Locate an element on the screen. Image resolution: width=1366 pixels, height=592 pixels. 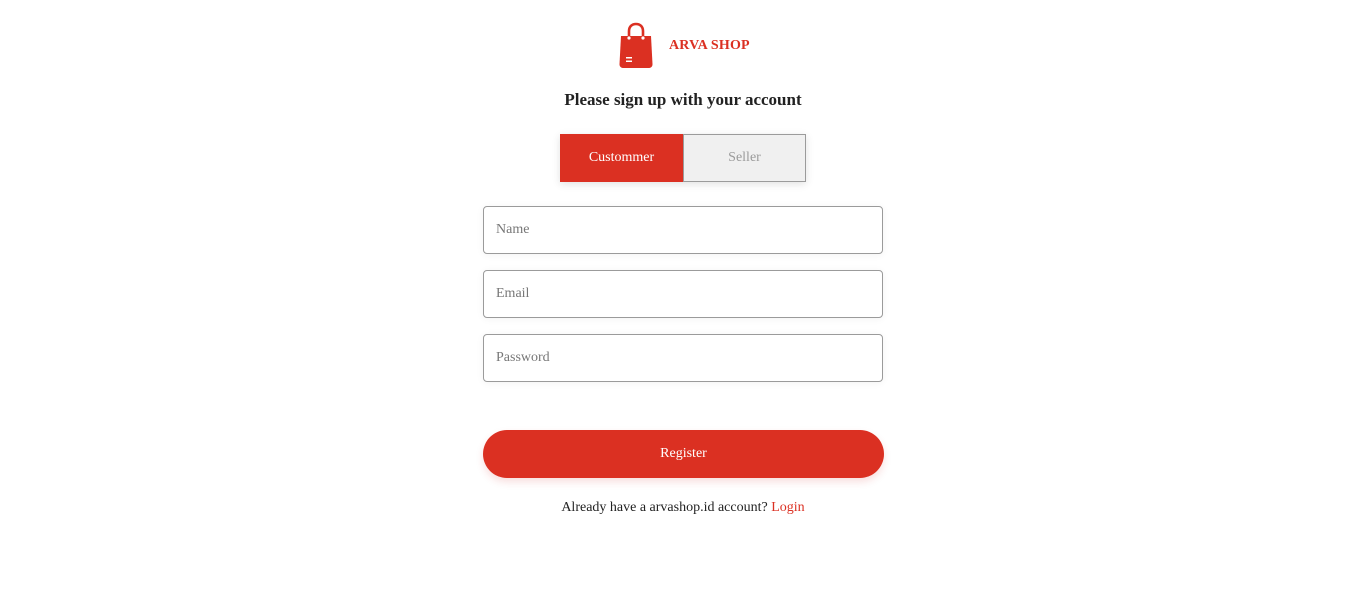
brand-logo: ARVA SHOP is located at coordinates (684, 46).